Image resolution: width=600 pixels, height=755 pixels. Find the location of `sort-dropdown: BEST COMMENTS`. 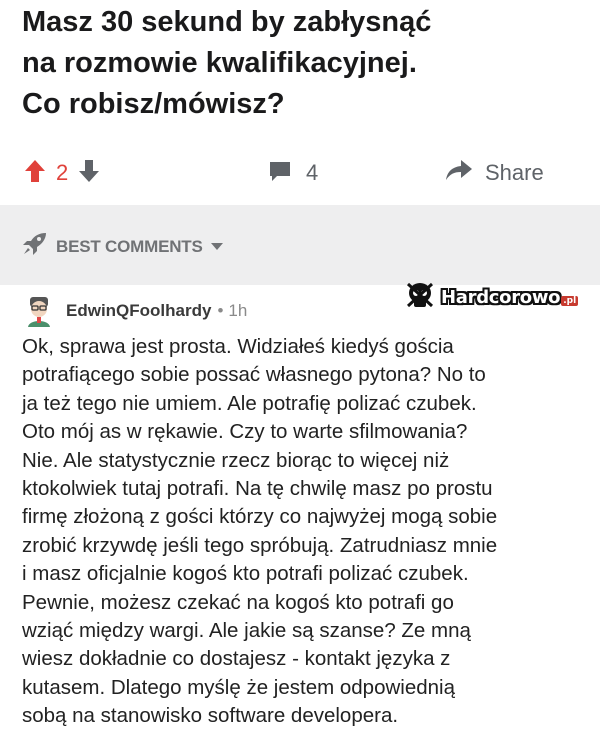

sort-dropdown: BEST COMMENTS is located at coordinates (122, 246).